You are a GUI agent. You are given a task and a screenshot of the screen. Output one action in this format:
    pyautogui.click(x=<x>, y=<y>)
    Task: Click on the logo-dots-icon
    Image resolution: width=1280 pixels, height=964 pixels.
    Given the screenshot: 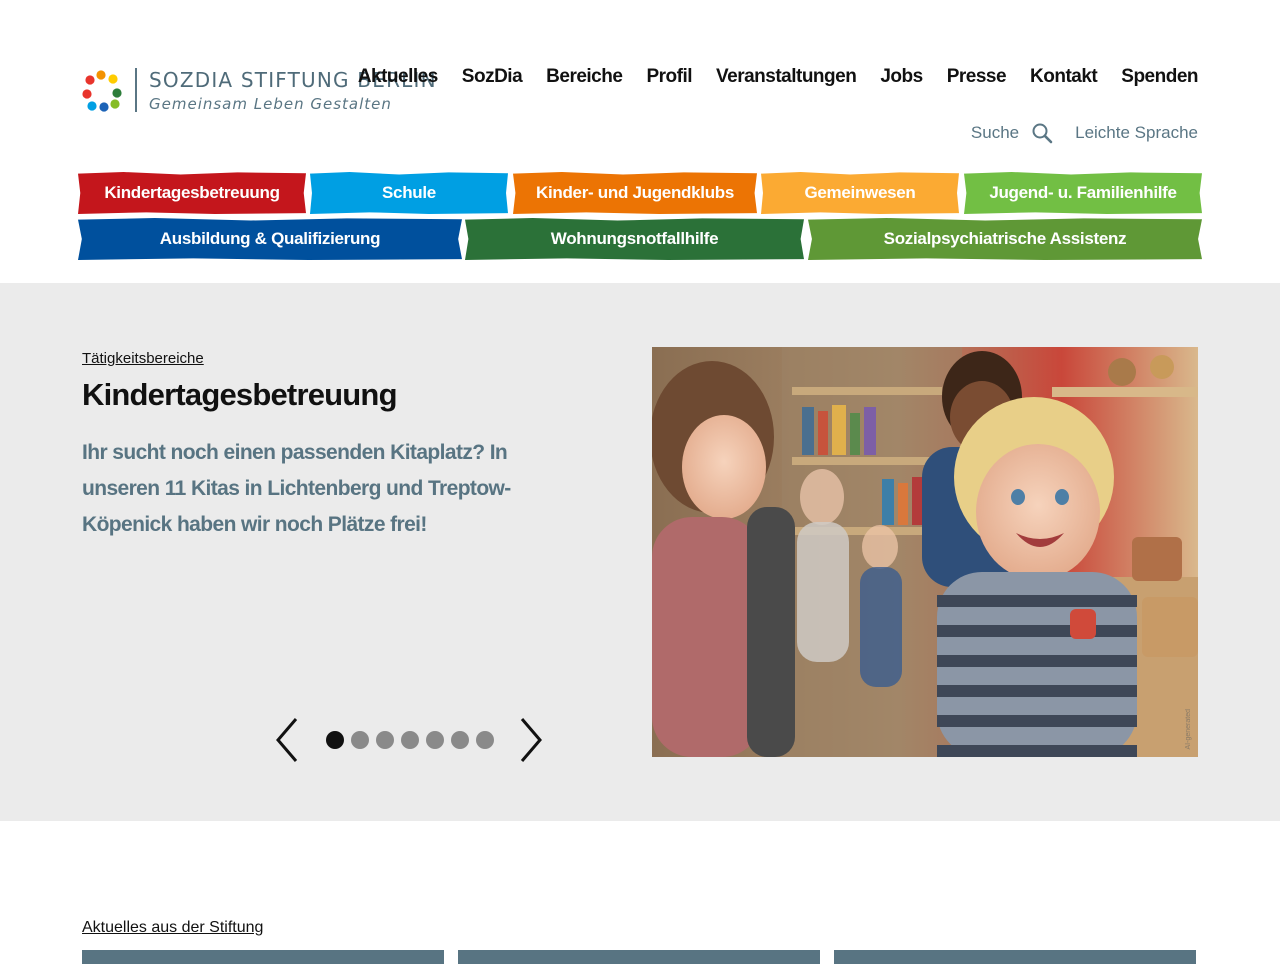 What is the action you would take?
    pyautogui.click(x=102, y=91)
    